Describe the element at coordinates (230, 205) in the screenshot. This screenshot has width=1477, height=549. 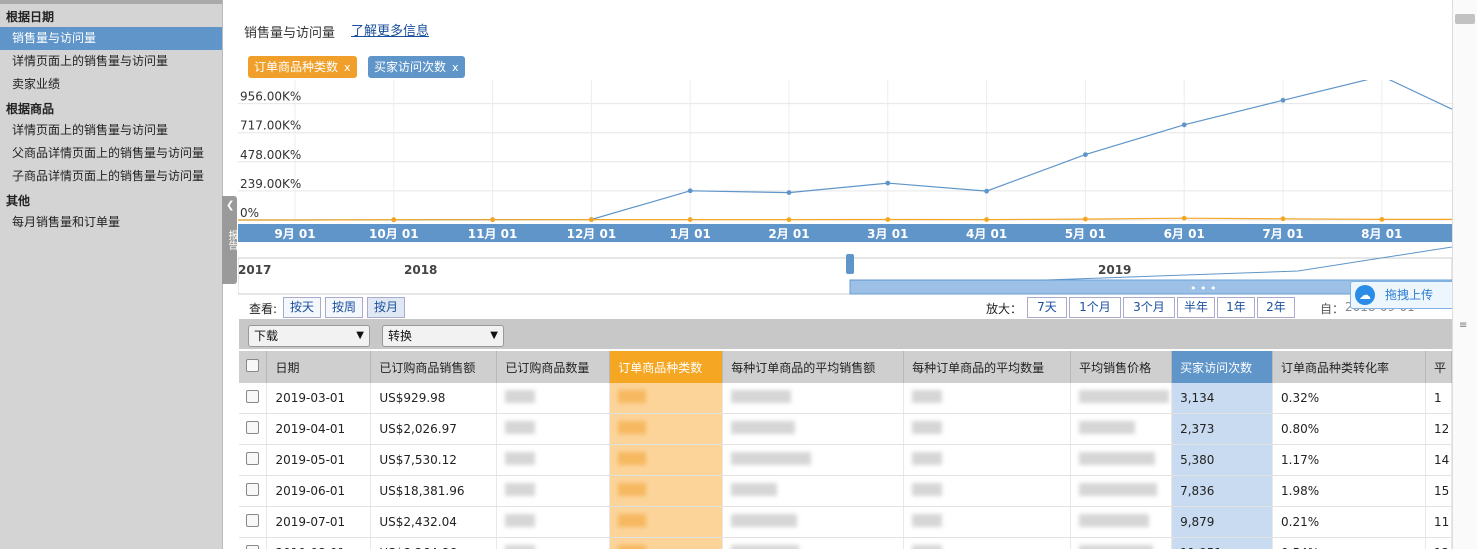
I see `chevron-left-icon: ❮` at that location.